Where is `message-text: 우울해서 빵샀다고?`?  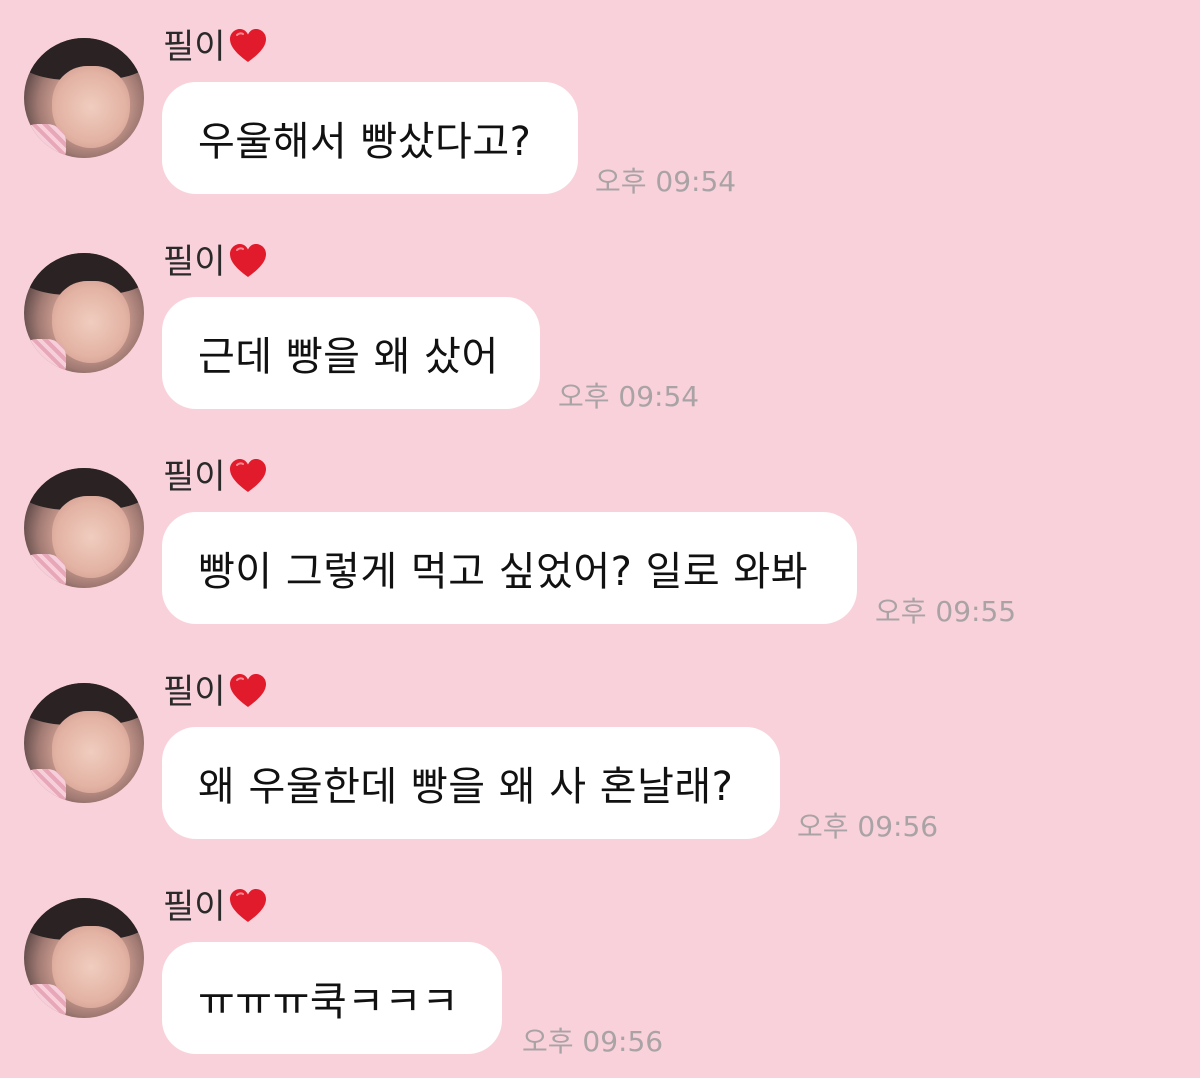 message-text: 우울해서 빵샀다고? is located at coordinates (365, 142).